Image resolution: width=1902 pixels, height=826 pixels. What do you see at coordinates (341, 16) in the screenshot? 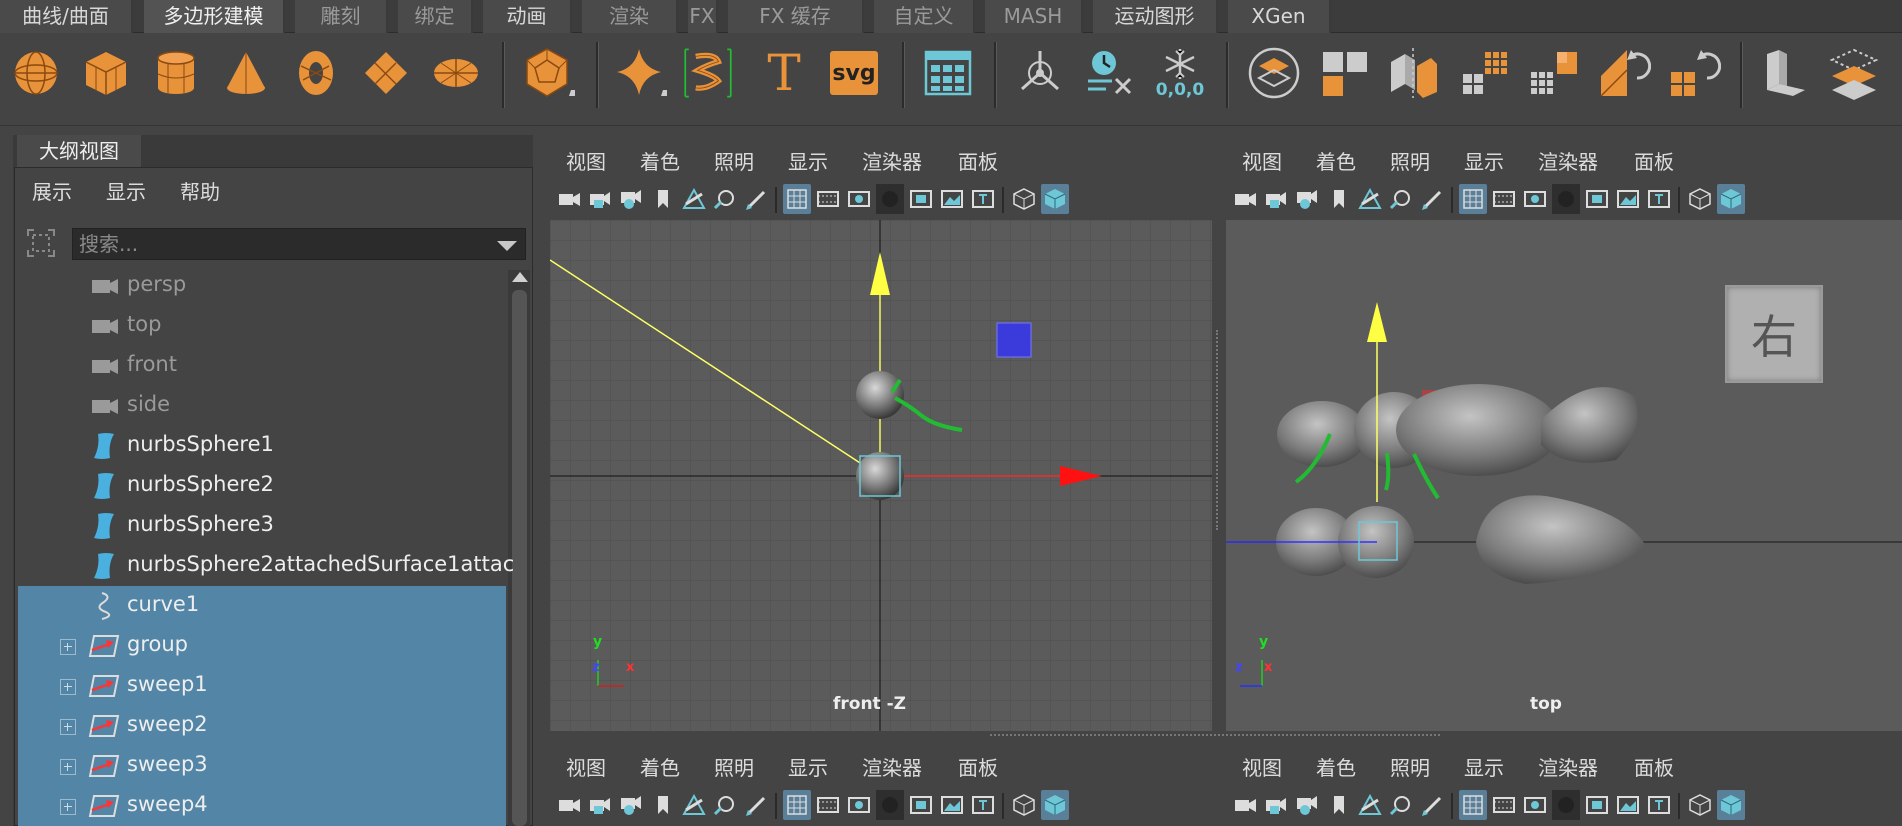
I see `tab-sculpting: 雕刻` at bounding box center [341, 16].